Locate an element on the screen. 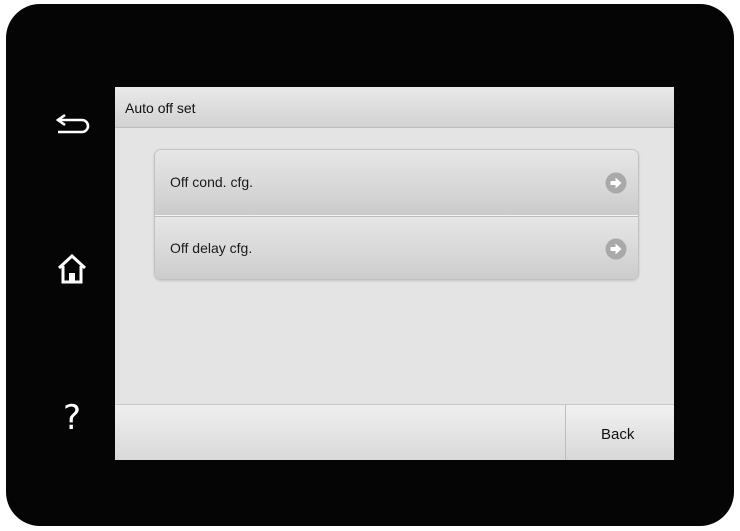 Image resolution: width=740 pixels, height=531 pixels. back-button-label: Back is located at coordinates (618, 434).